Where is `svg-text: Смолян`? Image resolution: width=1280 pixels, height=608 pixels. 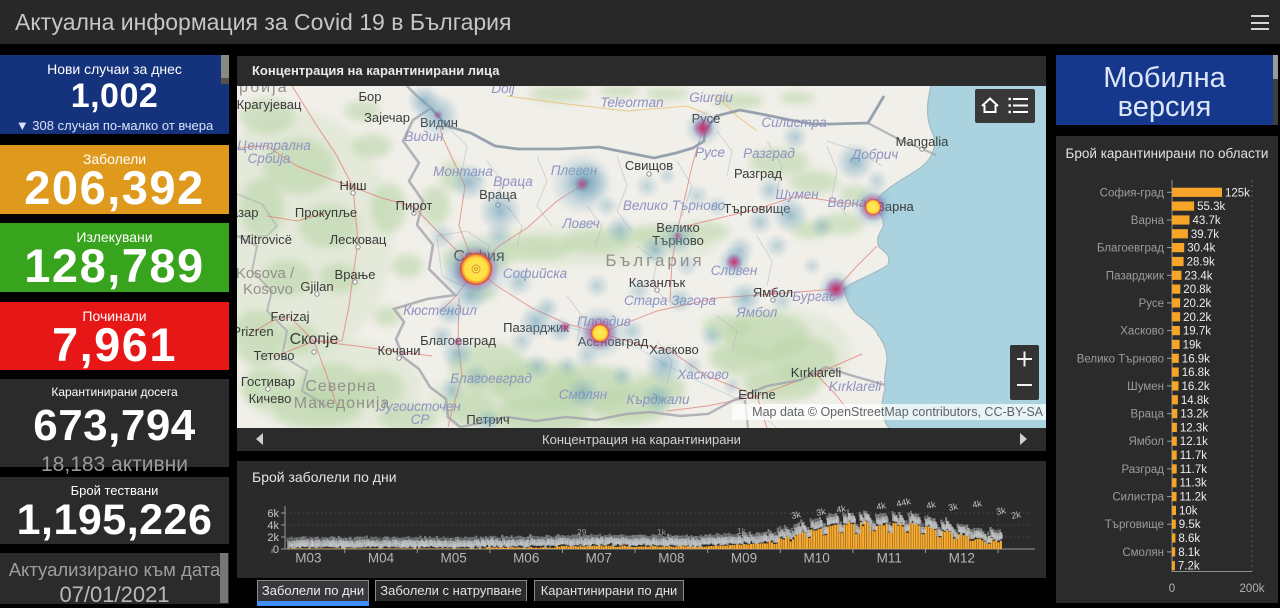 svg-text: Смолян is located at coordinates (1143, 553).